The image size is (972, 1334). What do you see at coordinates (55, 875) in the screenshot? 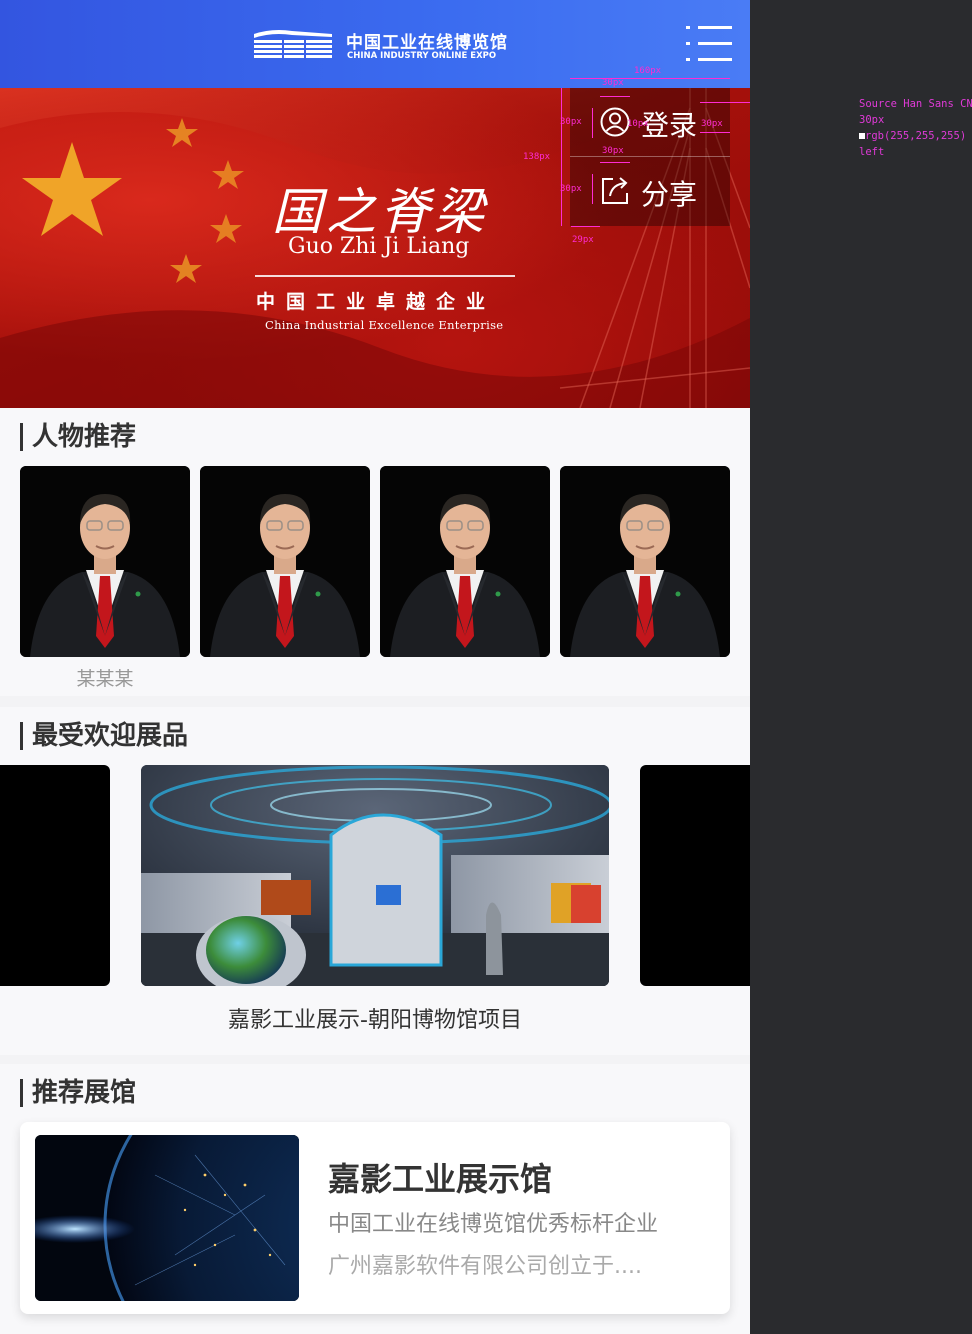
I see `exhibit-card-prev` at bounding box center [55, 875].